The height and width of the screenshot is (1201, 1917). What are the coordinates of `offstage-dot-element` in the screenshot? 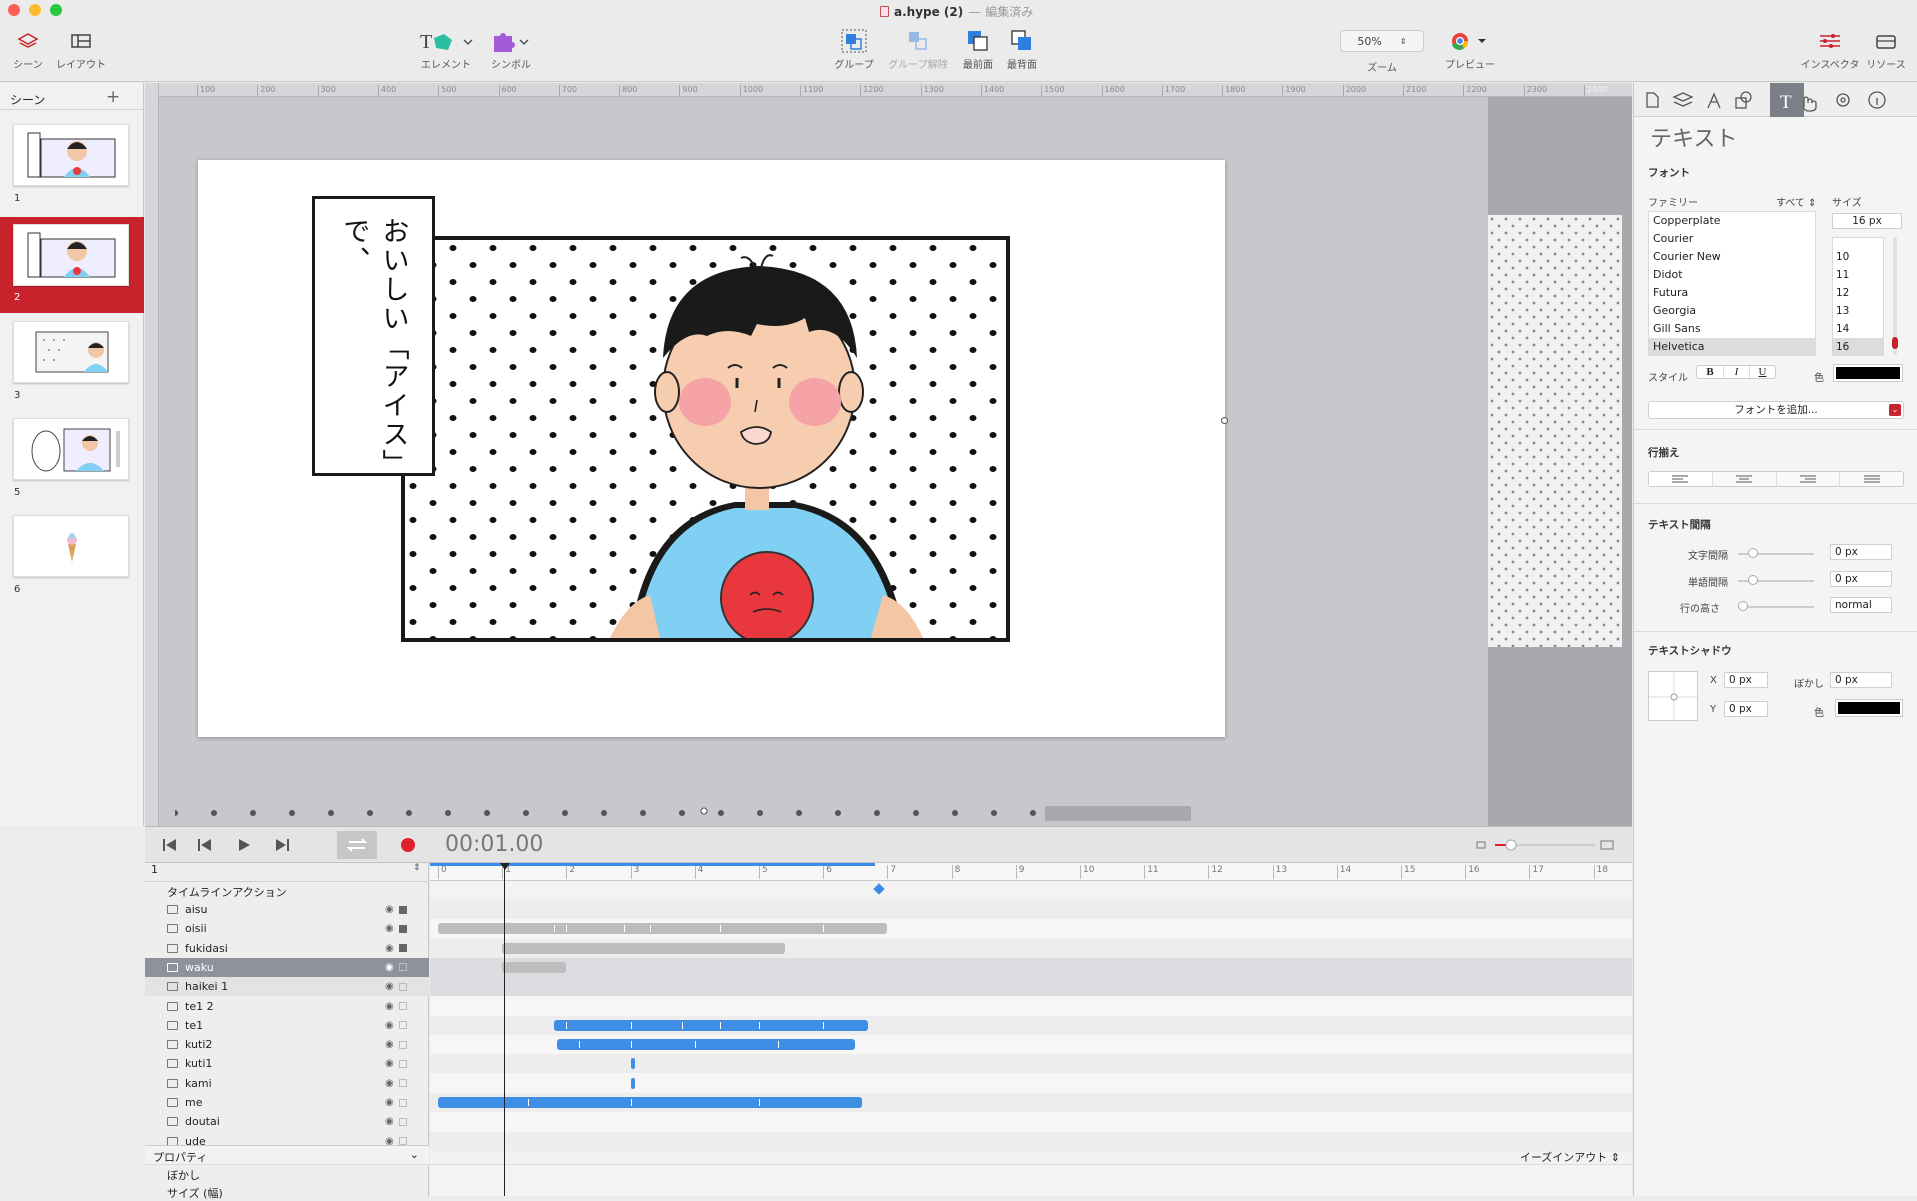 It's located at (1555, 431).